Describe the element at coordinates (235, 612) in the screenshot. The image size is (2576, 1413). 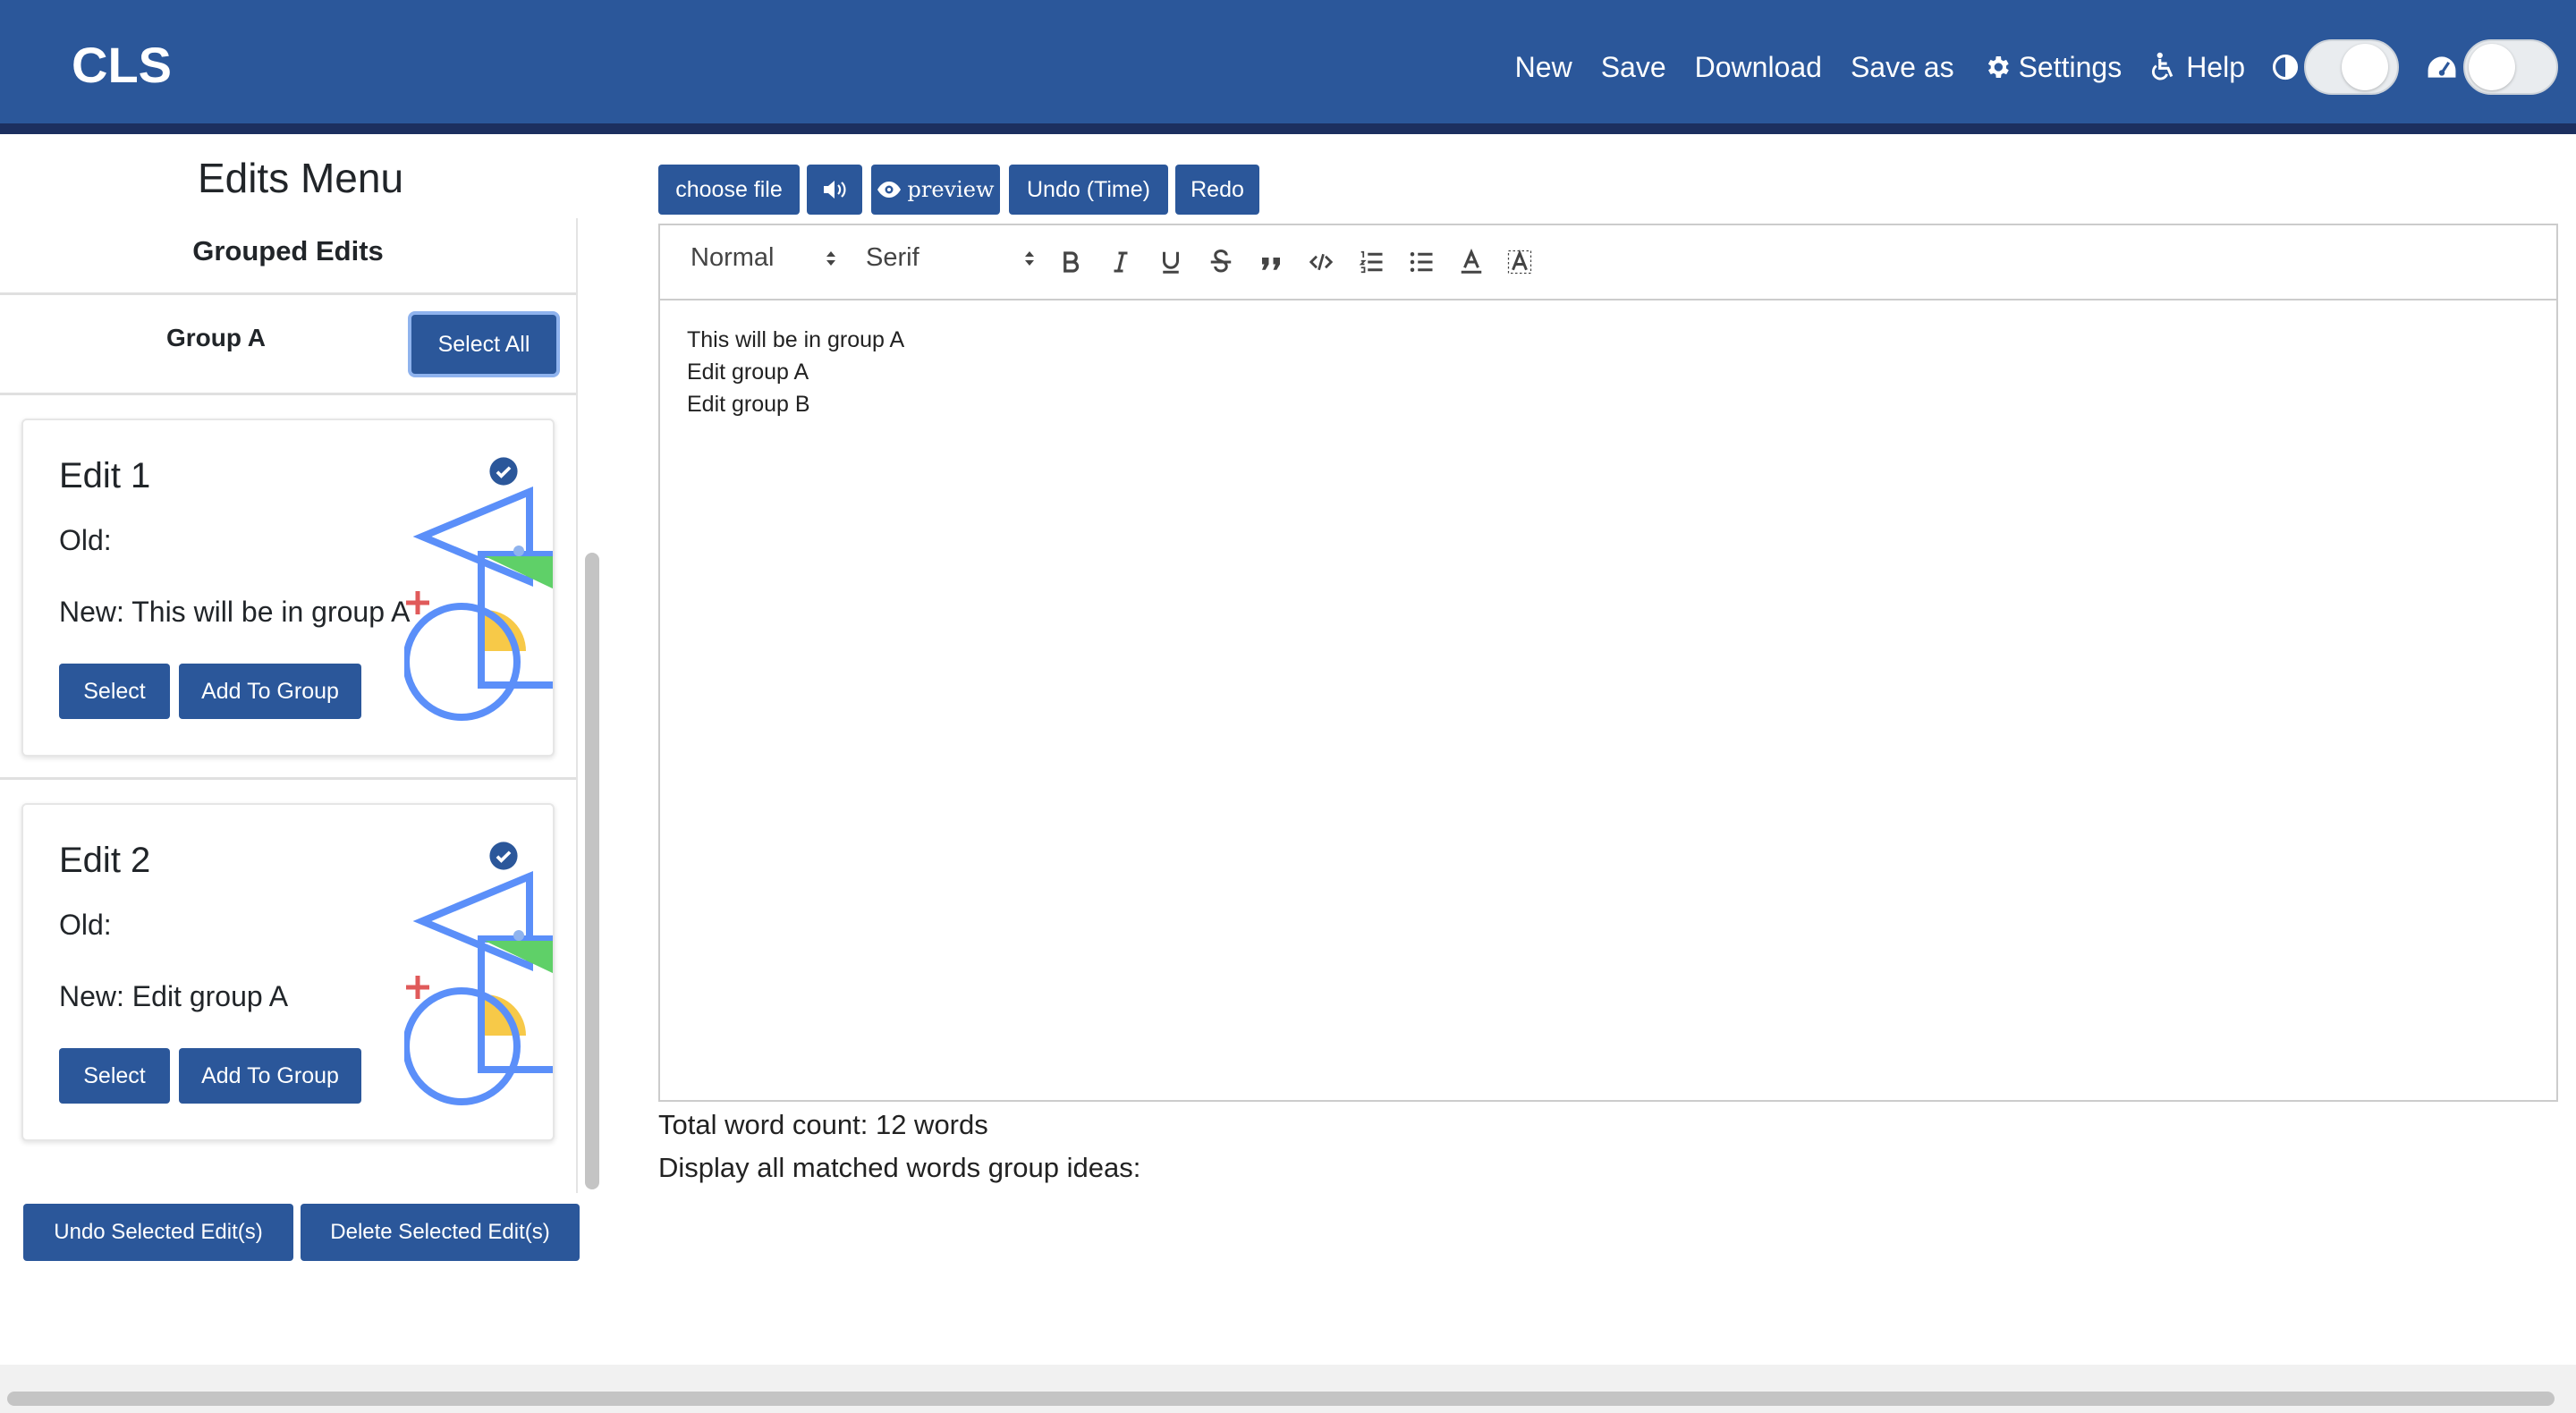
I see `edit-new-text: New: This will be in group A` at that location.